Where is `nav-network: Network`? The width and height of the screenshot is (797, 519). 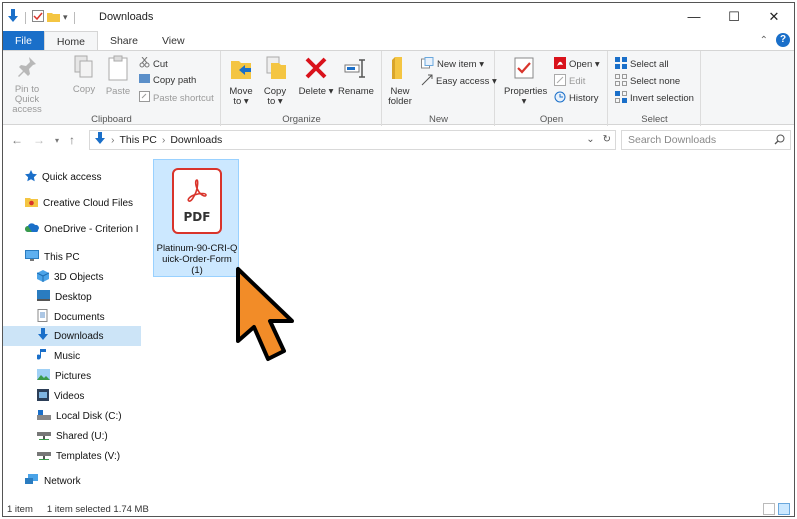 nav-network: Network is located at coordinates (72, 481).